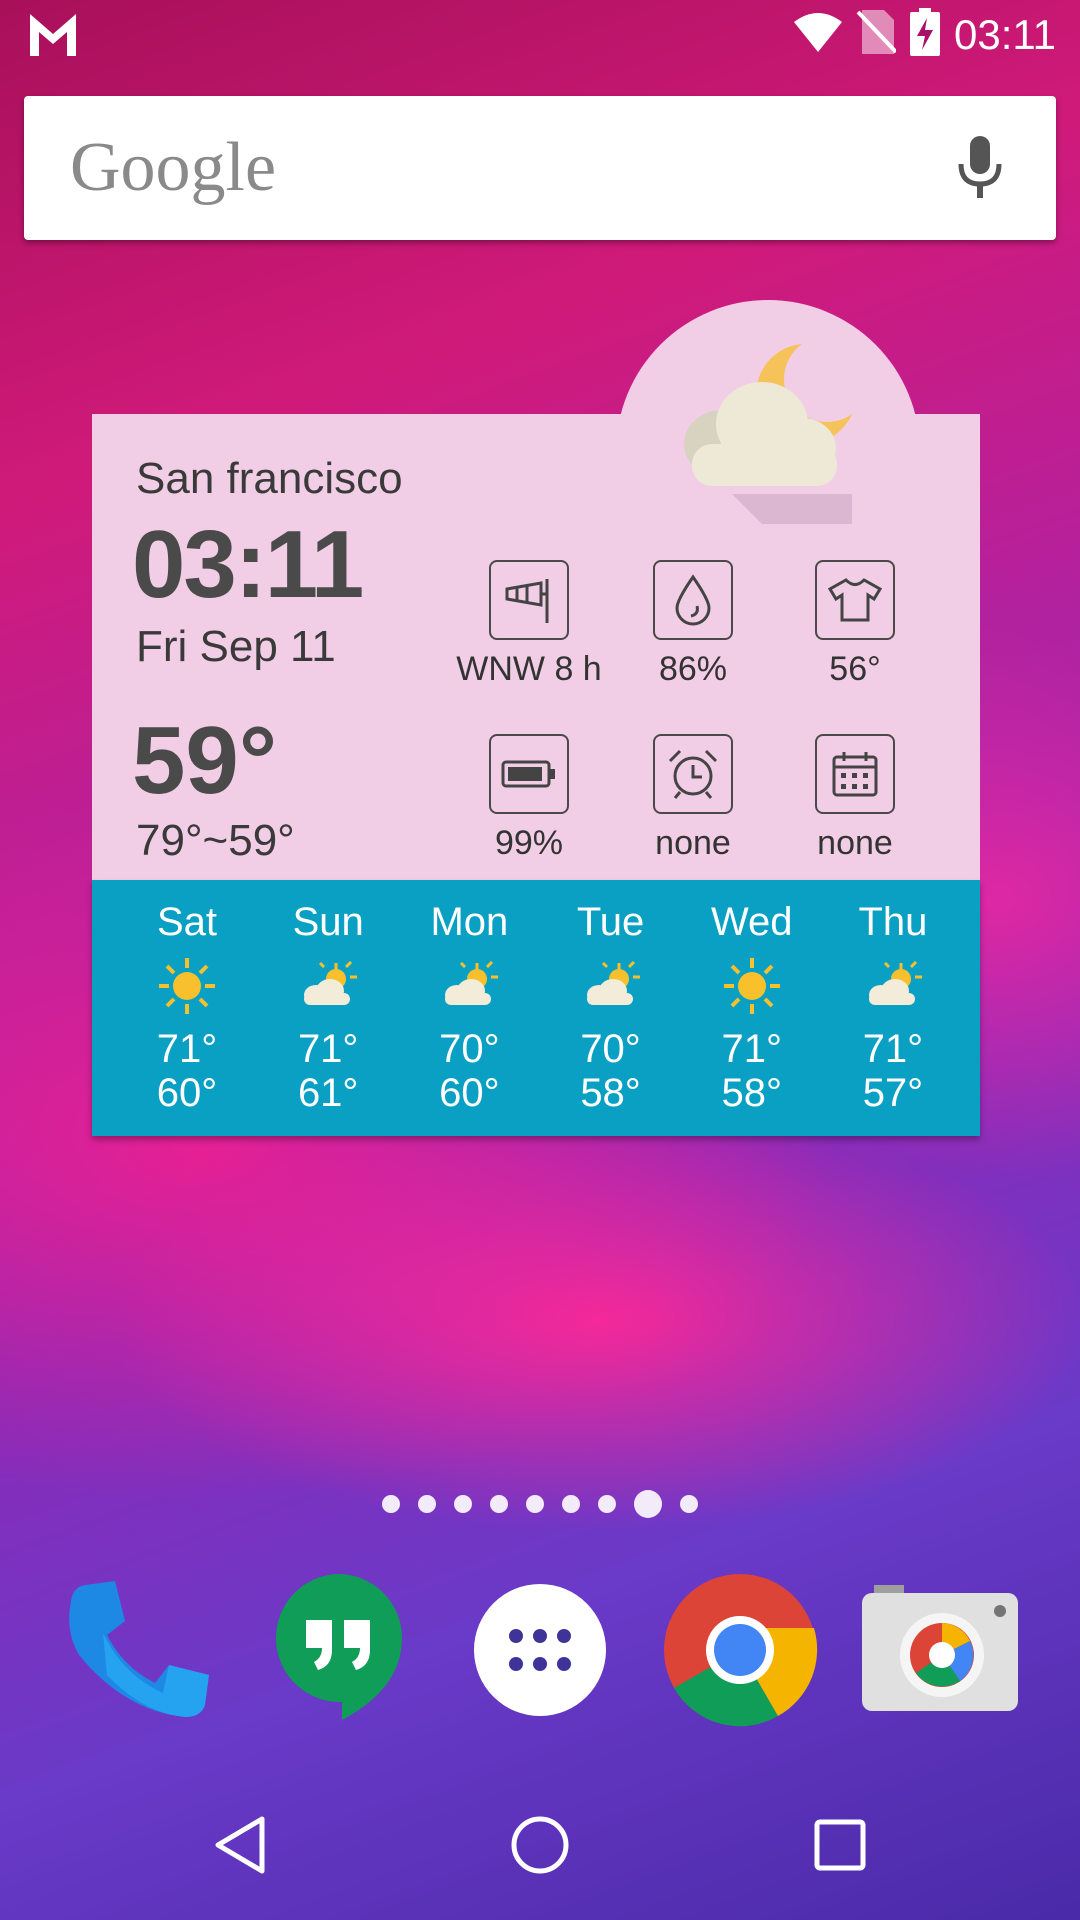 This screenshot has height=1920, width=1080. Describe the element at coordinates (536, 1008) in the screenshot. I see `forecast-strip: Sat 71° 60° Sun 71° 61° Mon 70° 60° Tue` at that location.